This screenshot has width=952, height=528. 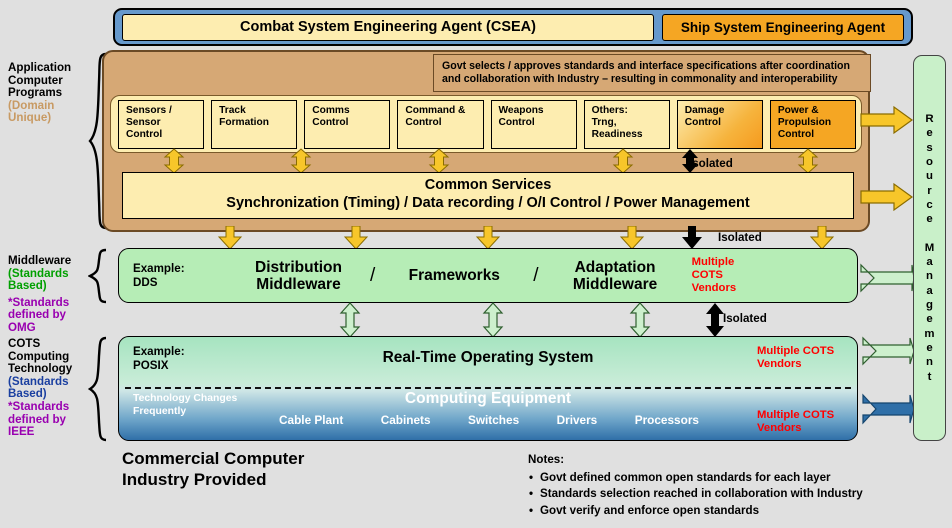 What do you see at coordinates (798, 110) in the screenshot?
I see `application-box-line: Power &` at bounding box center [798, 110].